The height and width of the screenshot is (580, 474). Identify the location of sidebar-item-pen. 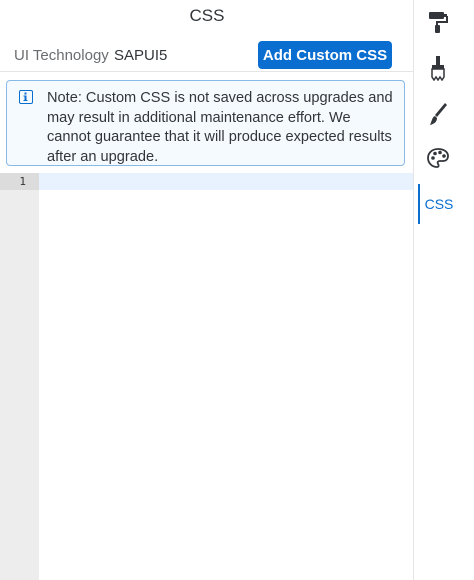
(438, 114).